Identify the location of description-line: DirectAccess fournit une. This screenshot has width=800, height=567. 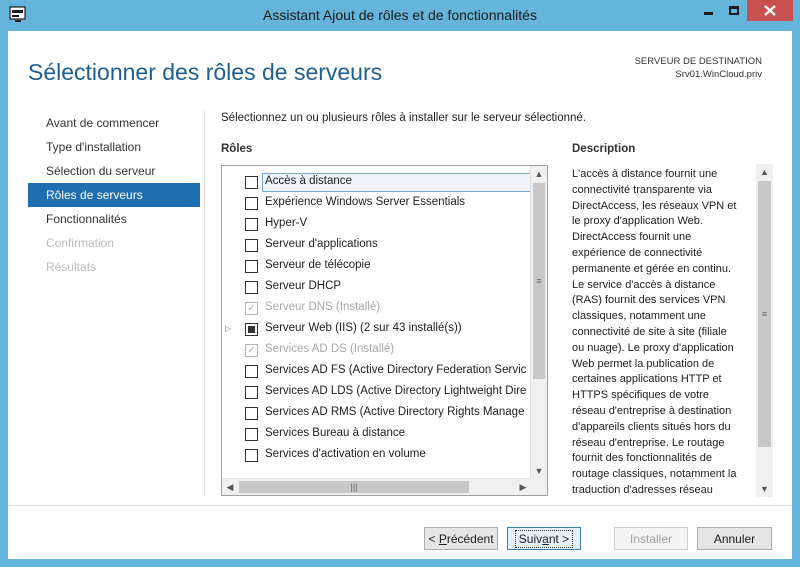
(632, 237).